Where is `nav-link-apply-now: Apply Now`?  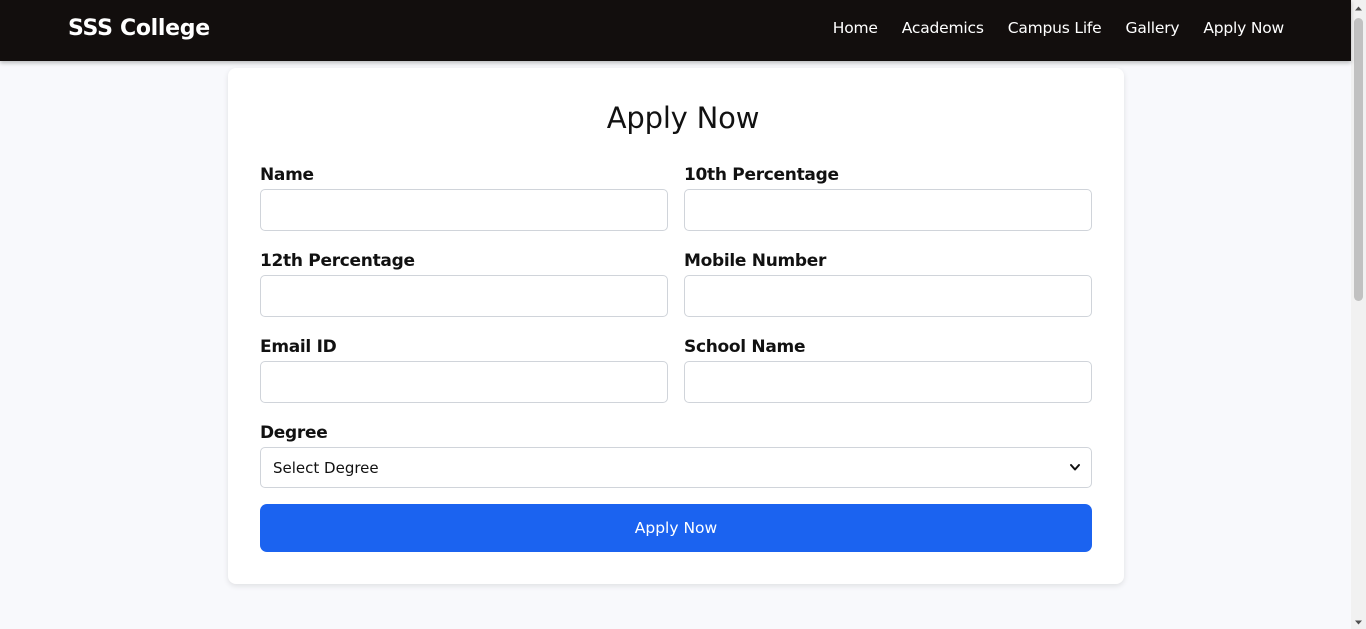 nav-link-apply-now: Apply Now is located at coordinates (1243, 28).